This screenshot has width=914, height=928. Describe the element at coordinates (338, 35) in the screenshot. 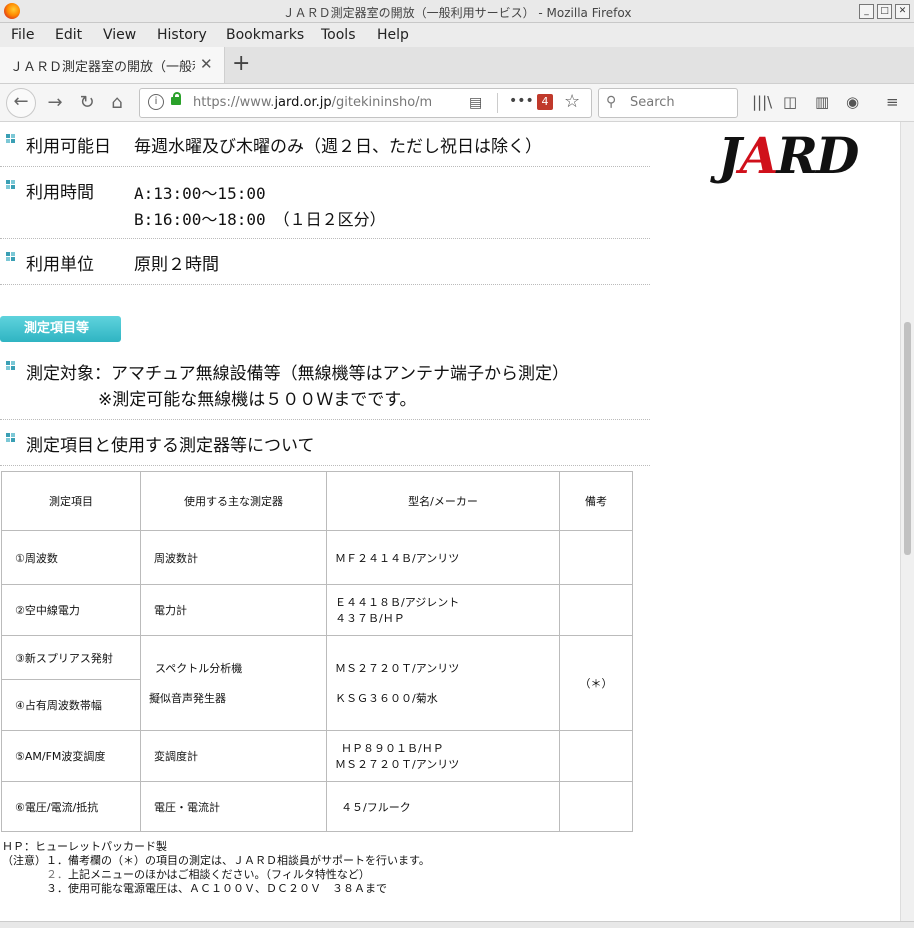

I see `menu-tools: Tools` at that location.